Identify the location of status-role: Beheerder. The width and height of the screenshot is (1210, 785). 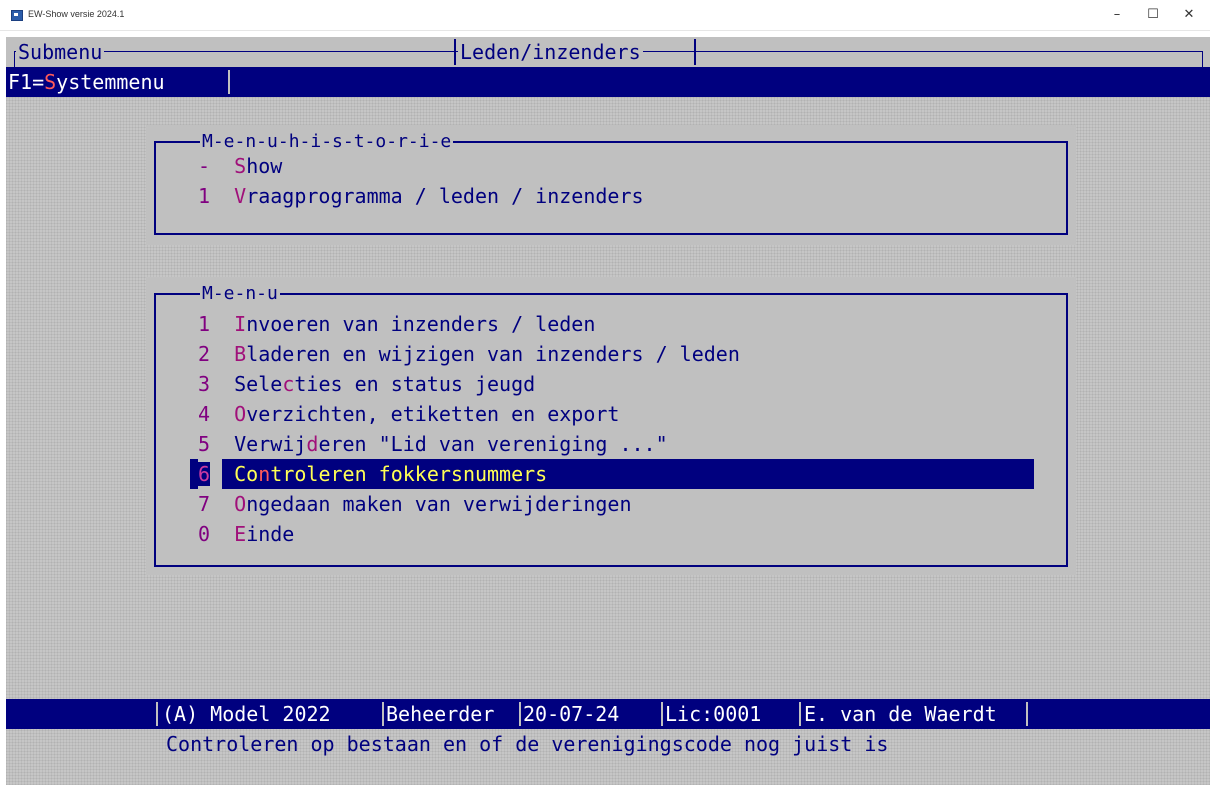
(440, 714).